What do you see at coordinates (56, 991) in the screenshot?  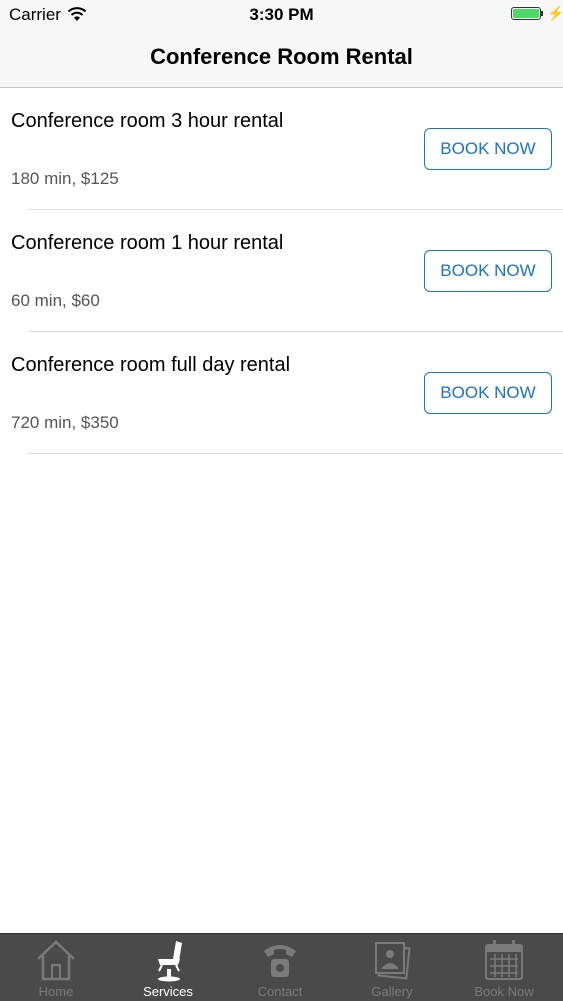 I see `tab-label: Home` at bounding box center [56, 991].